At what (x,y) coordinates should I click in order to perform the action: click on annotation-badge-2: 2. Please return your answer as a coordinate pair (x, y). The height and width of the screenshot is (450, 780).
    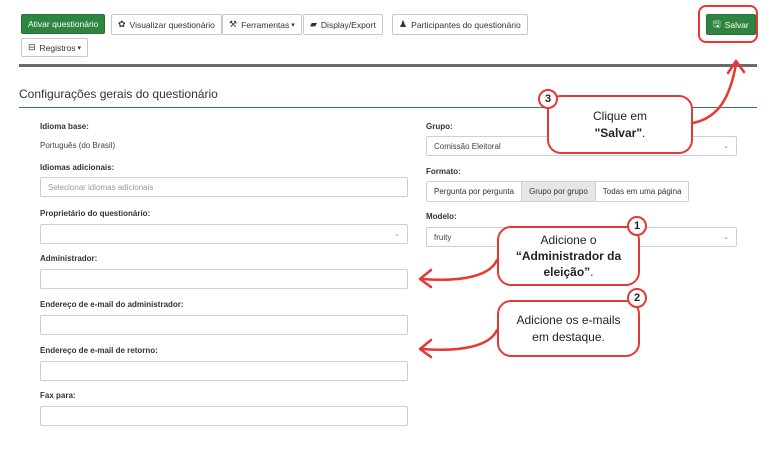
    Looking at the image, I should click on (637, 298).